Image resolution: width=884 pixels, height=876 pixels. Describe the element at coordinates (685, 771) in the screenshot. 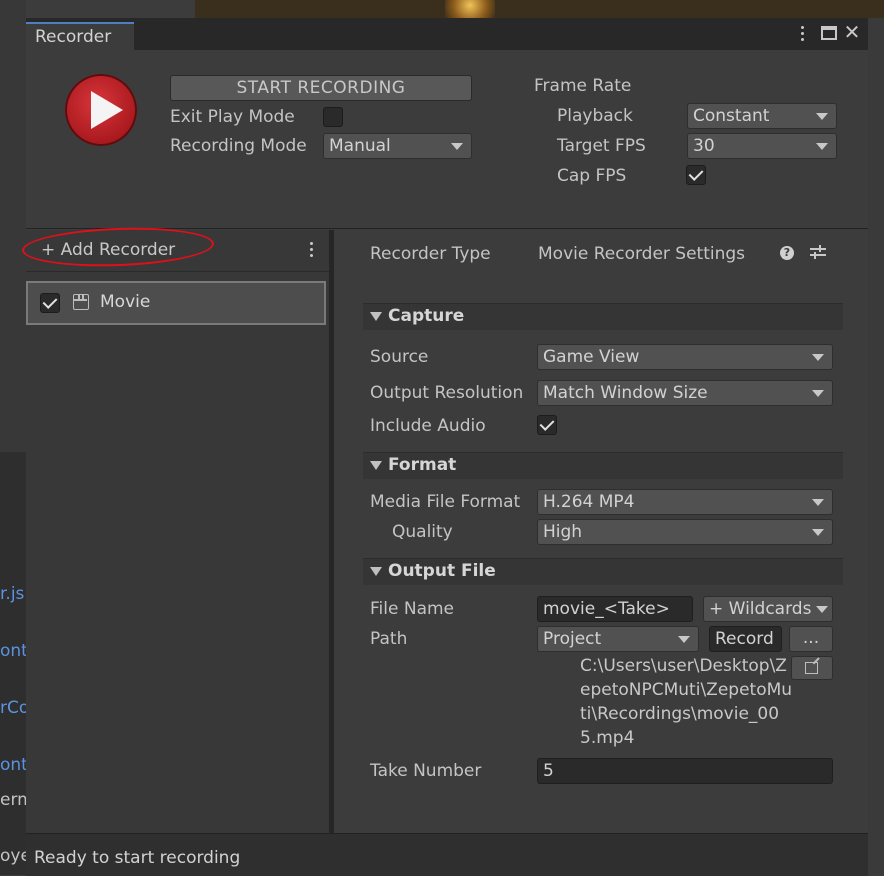

I see `take-number-input: 5` at that location.